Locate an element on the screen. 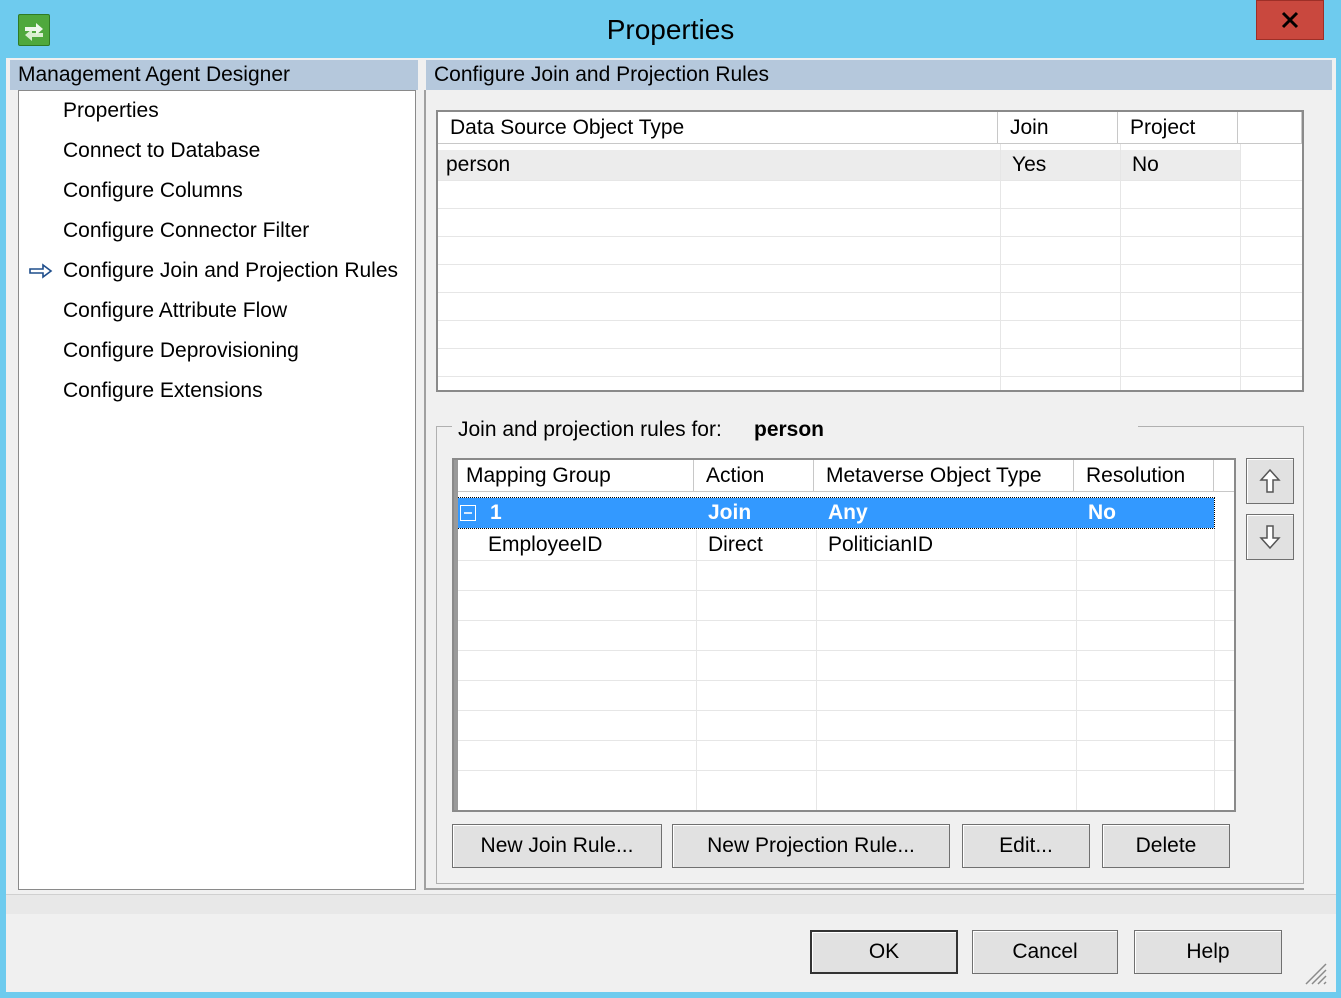  cancel-button: Cancel is located at coordinates (1045, 952).